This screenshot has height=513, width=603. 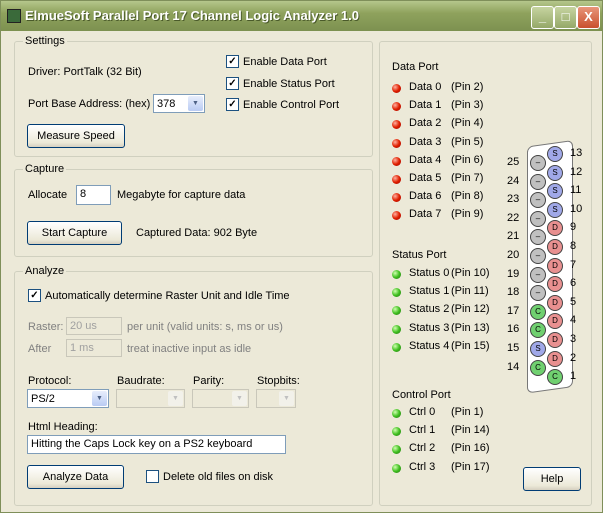 What do you see at coordinates (422, 466) in the screenshot?
I see `control-line-name: Ctrl 3` at bounding box center [422, 466].